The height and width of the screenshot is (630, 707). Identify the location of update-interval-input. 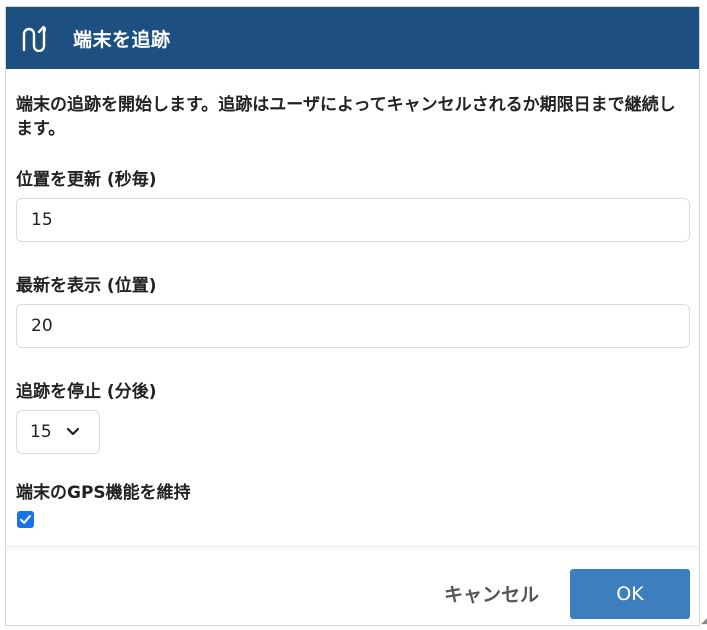
(353, 220).